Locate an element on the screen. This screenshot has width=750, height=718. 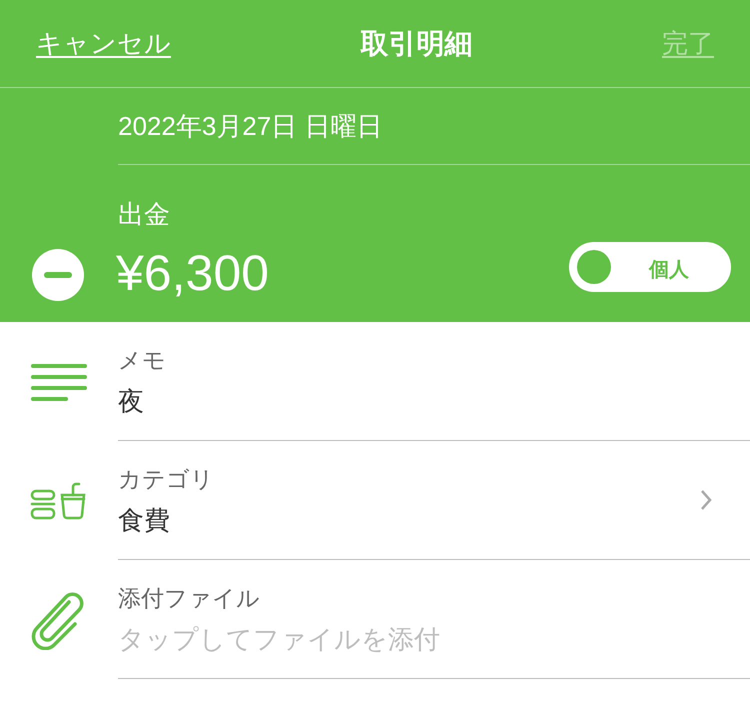
minus-icon is located at coordinates (58, 275).